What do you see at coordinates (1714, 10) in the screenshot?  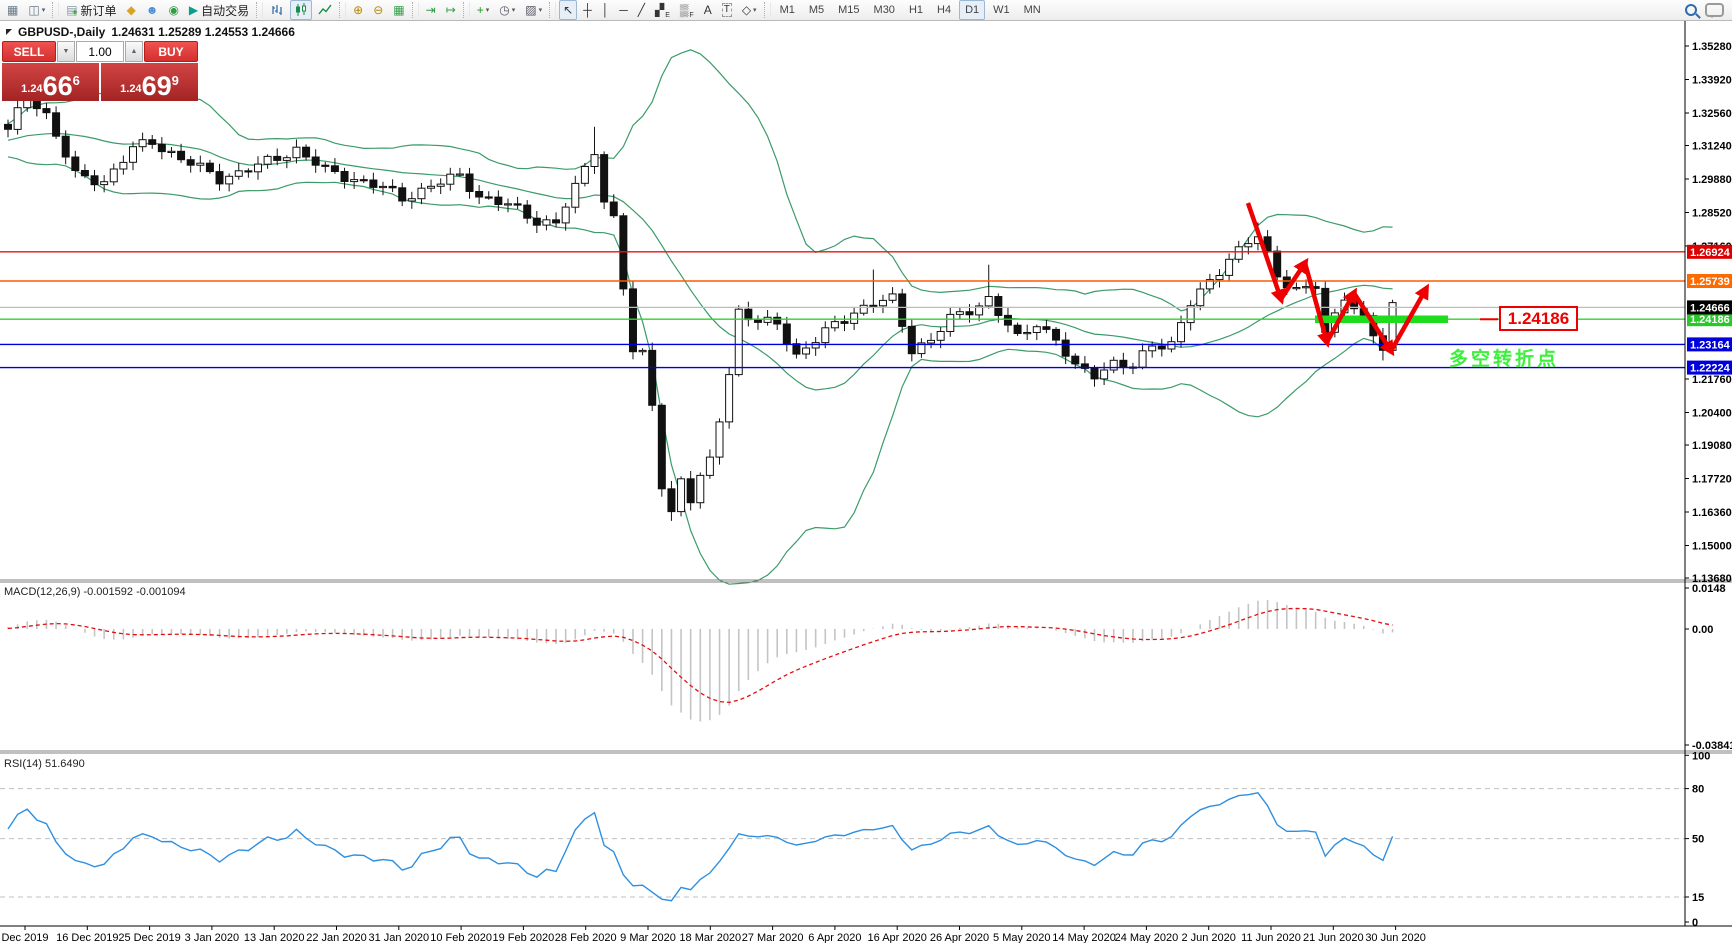 I see `chat-icon` at bounding box center [1714, 10].